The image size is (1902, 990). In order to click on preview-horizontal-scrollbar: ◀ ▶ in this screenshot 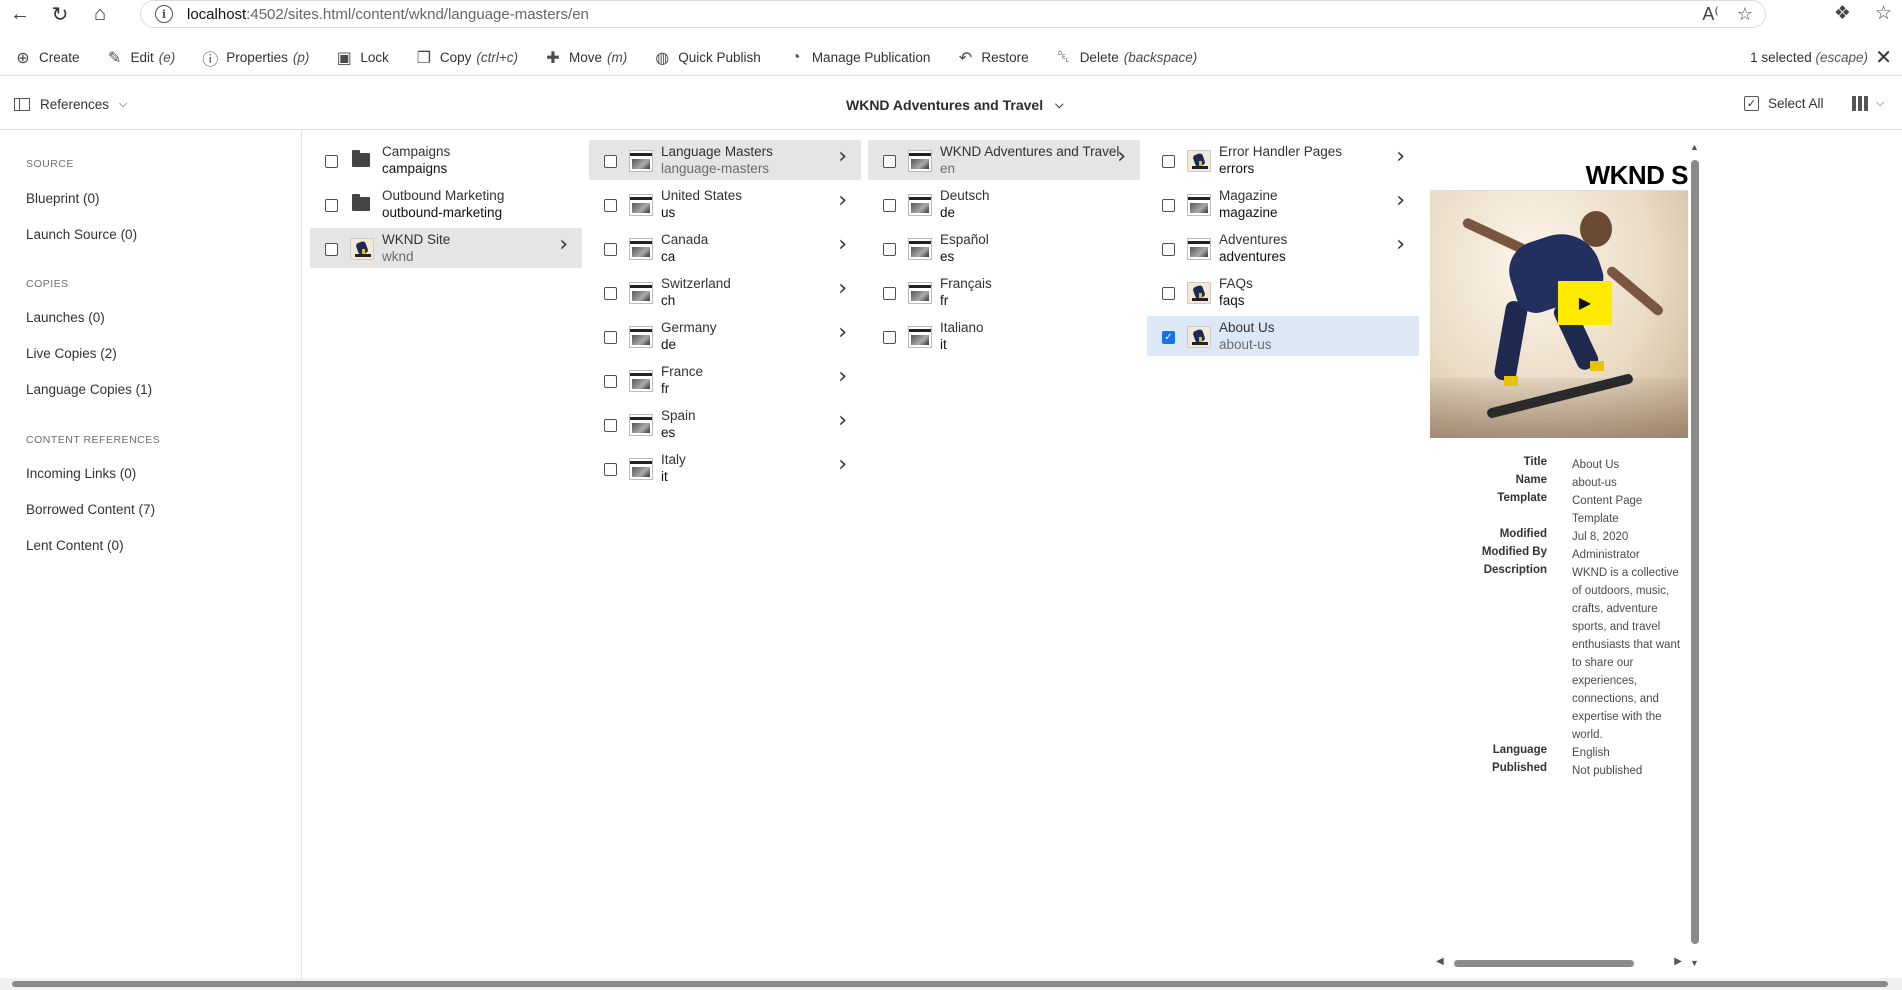, I will do `click(1559, 963)`.